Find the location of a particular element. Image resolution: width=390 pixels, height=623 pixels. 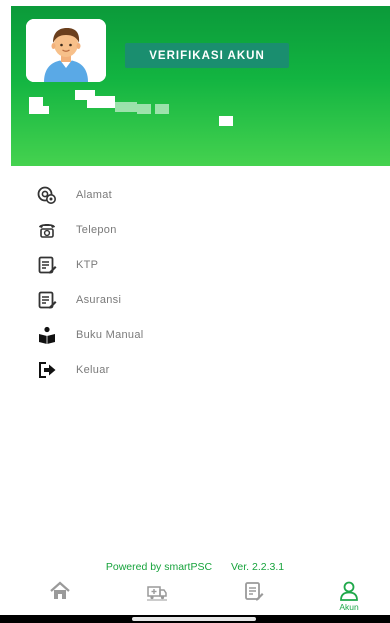

powered-by-text: Powered by smartPSC is located at coordinates (159, 567).